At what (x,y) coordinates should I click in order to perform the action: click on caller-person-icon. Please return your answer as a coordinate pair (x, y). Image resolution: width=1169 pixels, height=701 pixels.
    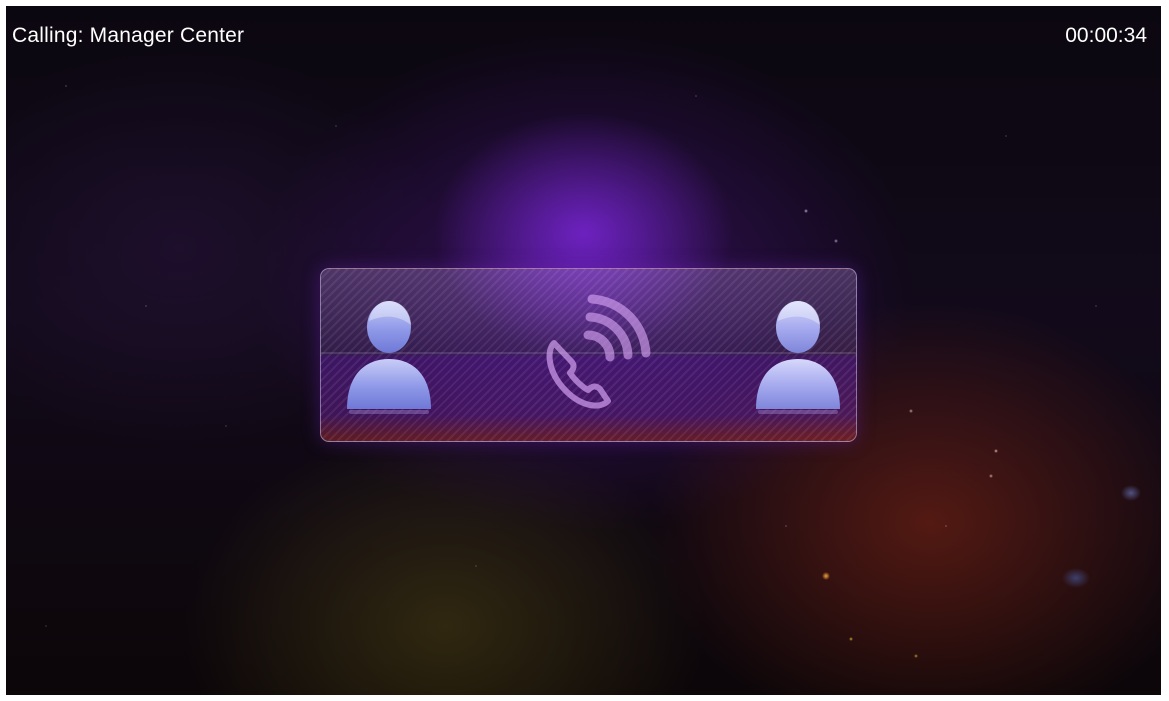
    Looking at the image, I should click on (389, 357).